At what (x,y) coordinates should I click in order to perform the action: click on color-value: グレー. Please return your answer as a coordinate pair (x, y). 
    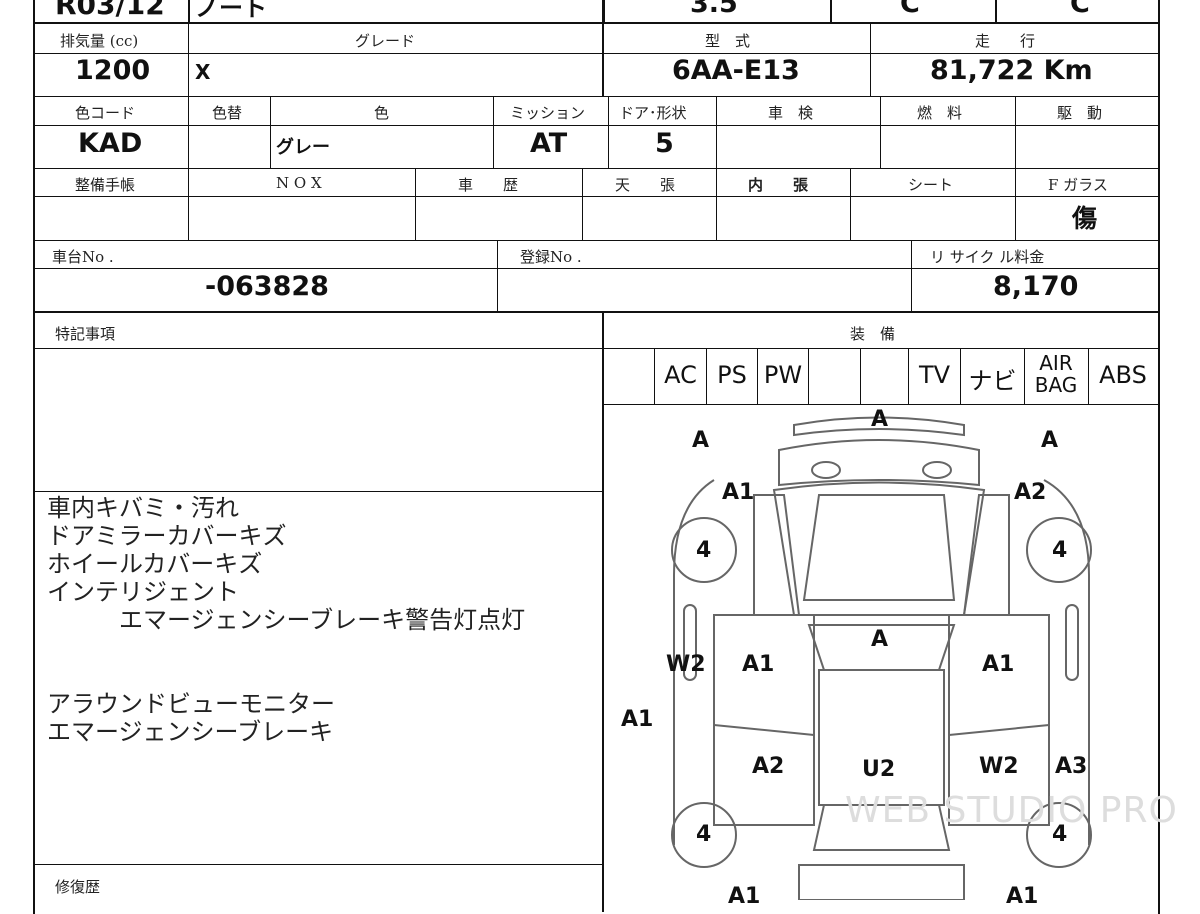
    Looking at the image, I should click on (303, 147).